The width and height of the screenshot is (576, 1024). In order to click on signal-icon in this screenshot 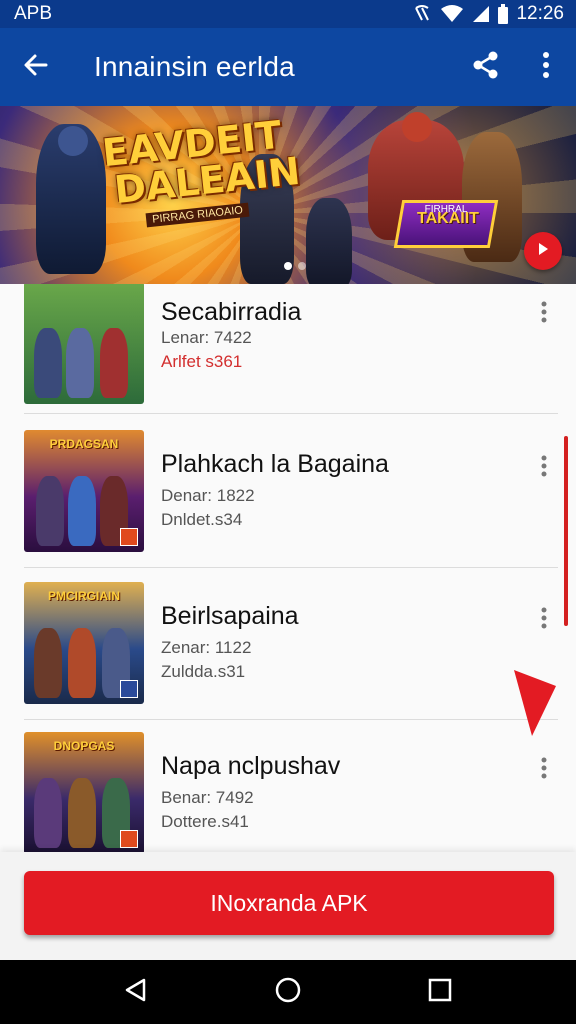, I will do `click(481, 14)`.